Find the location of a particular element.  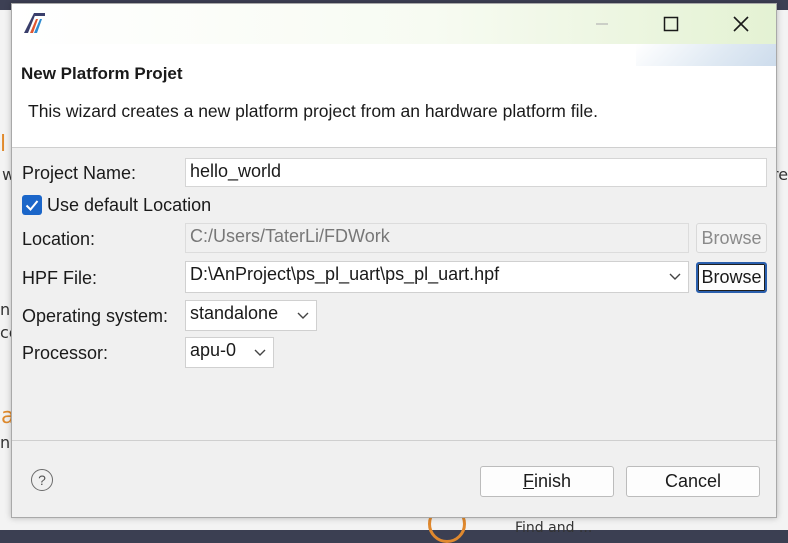

close-icon is located at coordinates (741, 24).